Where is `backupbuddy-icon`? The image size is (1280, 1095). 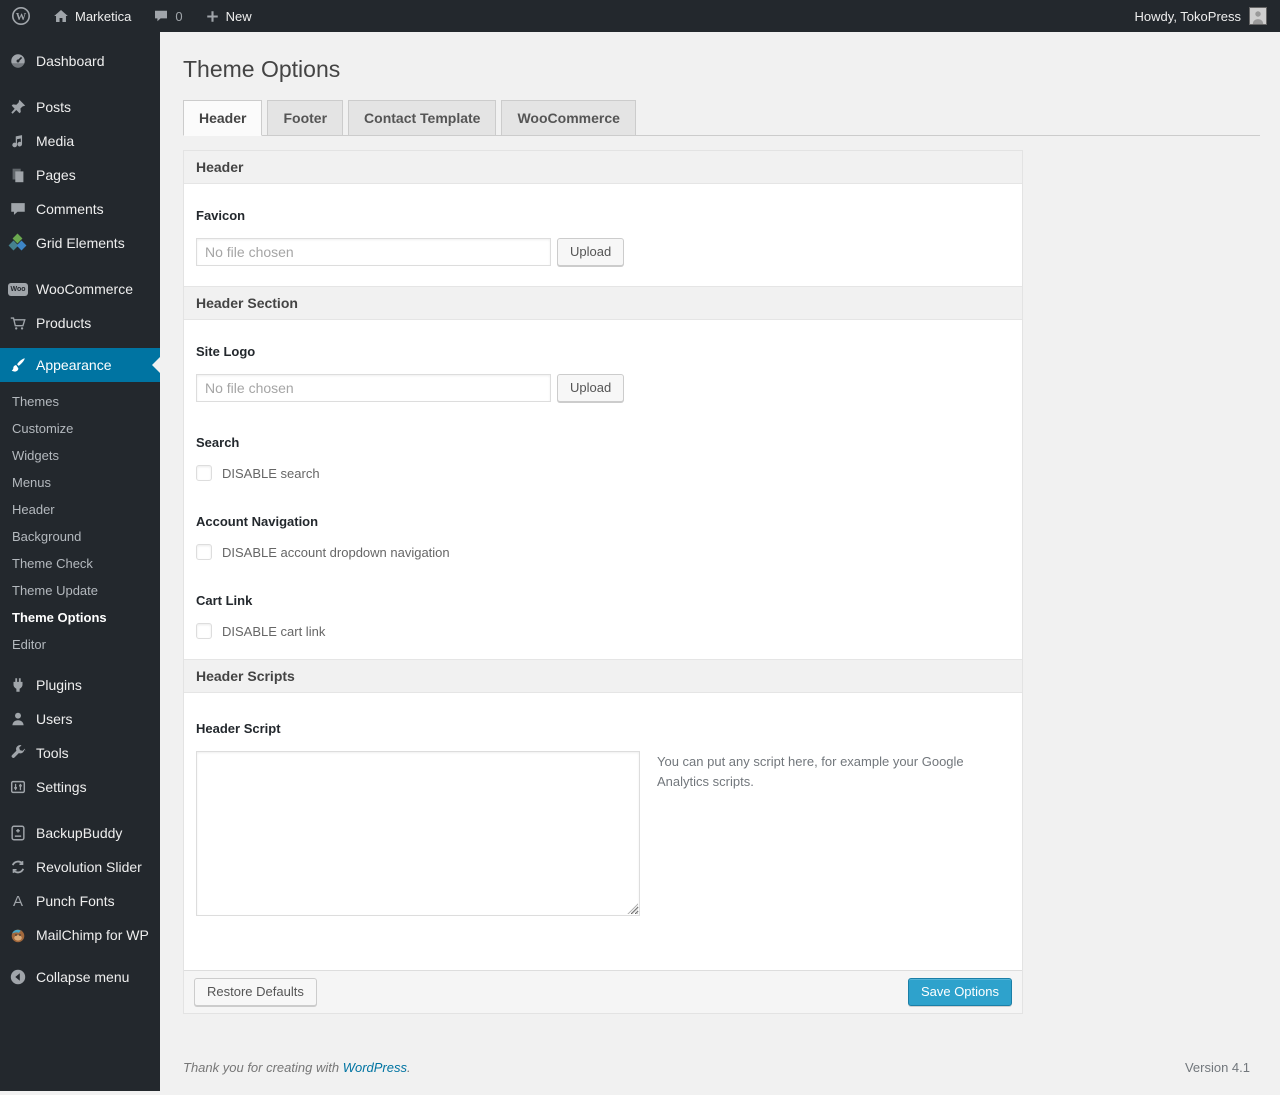
backupbuddy-icon is located at coordinates (18, 833).